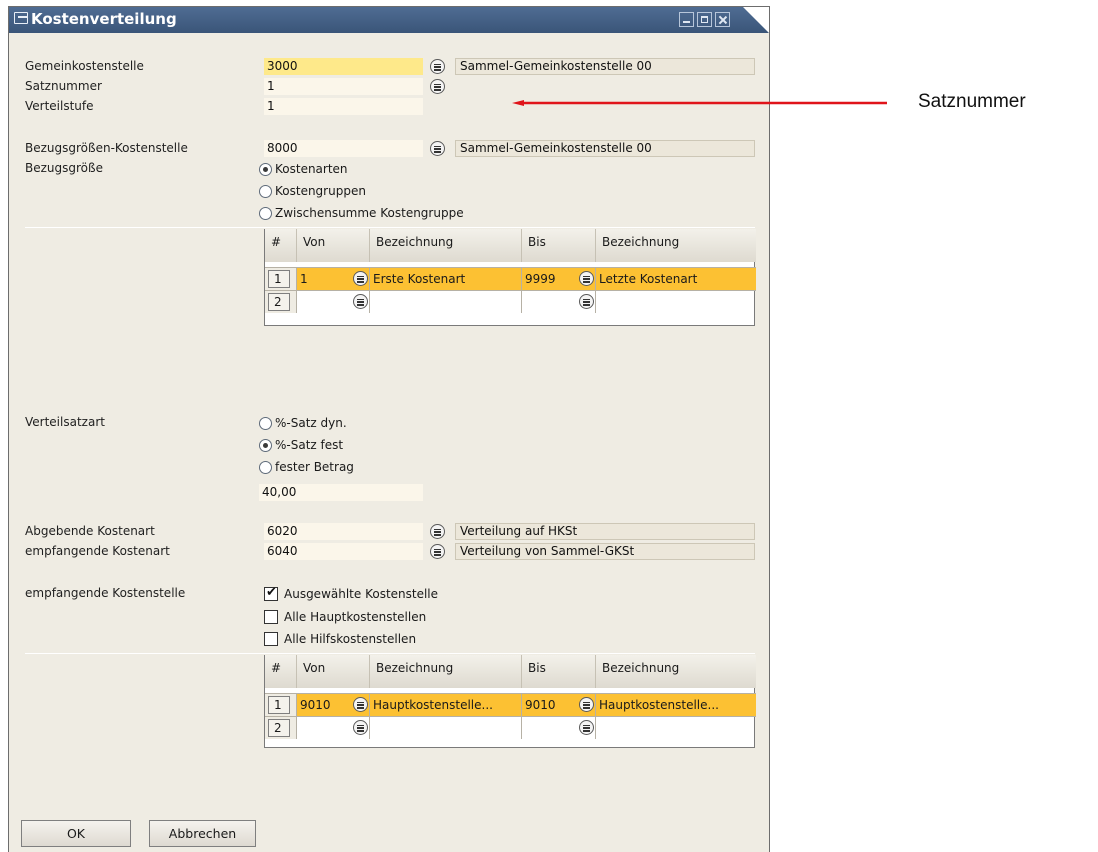 The width and height of the screenshot is (1098, 852). Describe the element at coordinates (605, 551) in the screenshot. I see `empfangende-kostenart-description: Verteilung von Sammel-GKSt` at that location.